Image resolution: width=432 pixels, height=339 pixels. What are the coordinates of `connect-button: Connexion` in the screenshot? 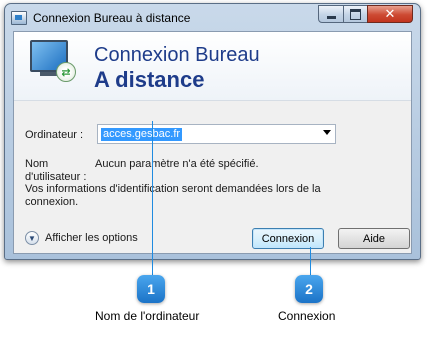 It's located at (288, 238).